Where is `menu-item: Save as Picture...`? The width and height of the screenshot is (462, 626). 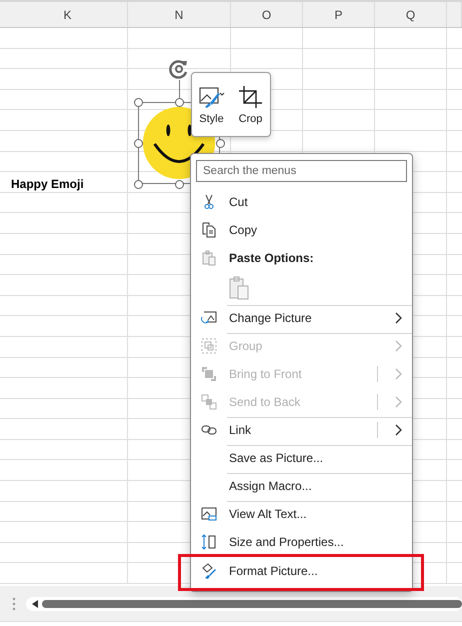
menu-item: Save as Picture... is located at coordinates (301, 458).